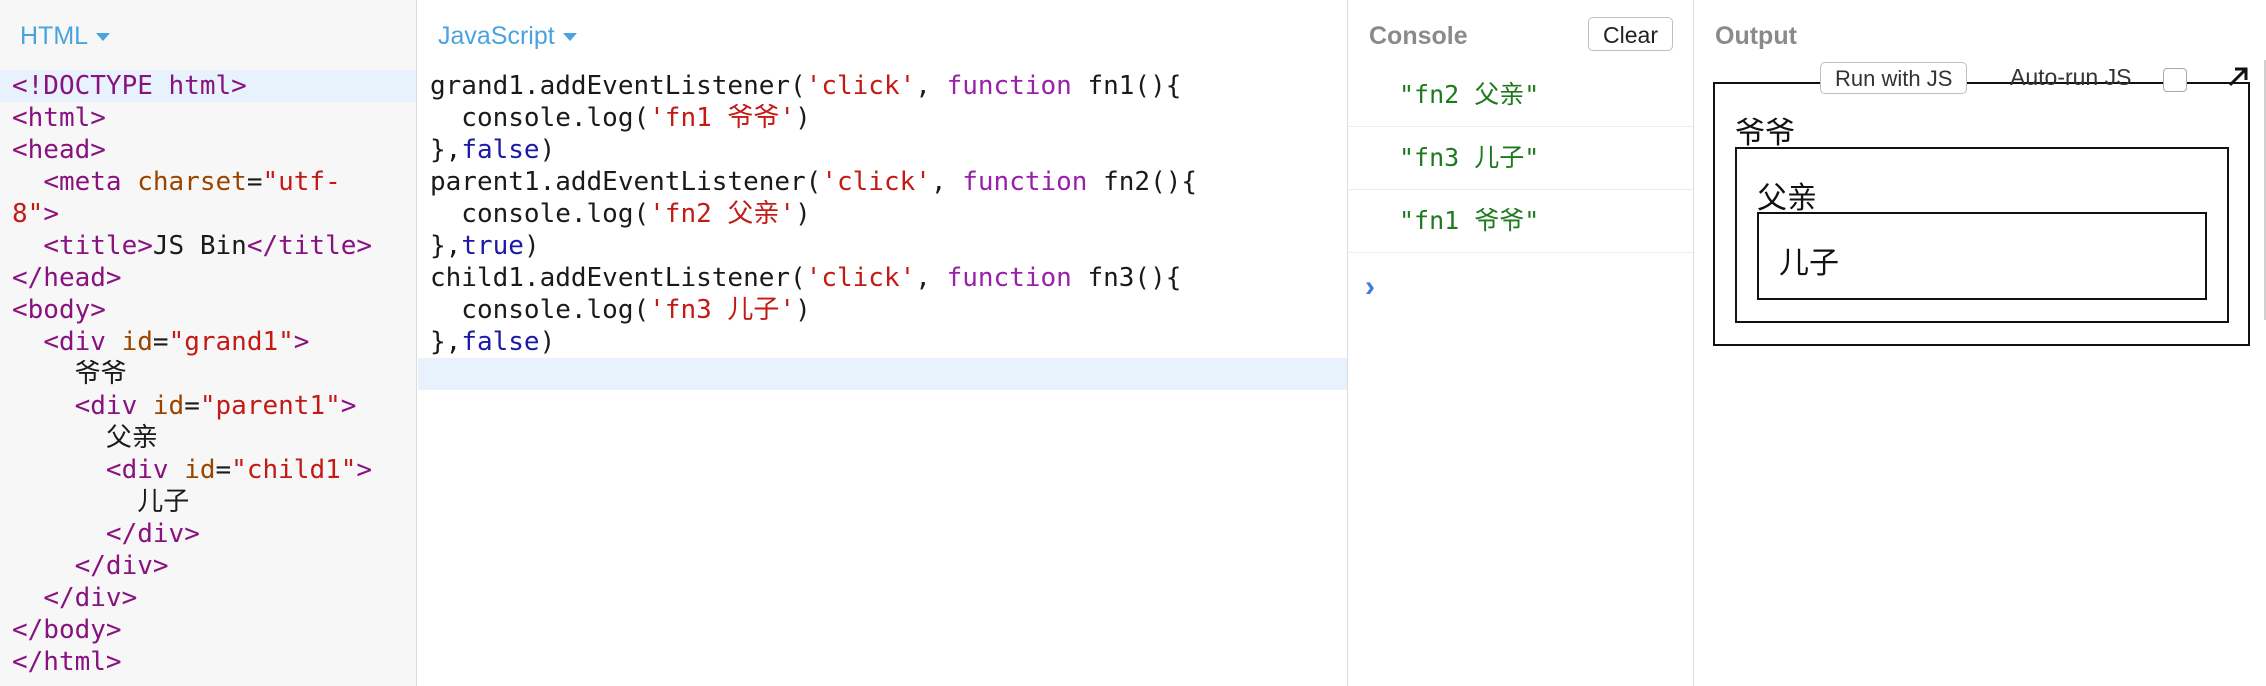 This screenshot has width=2266, height=686. I want to click on html-code-token: </title>, so click(309, 246).